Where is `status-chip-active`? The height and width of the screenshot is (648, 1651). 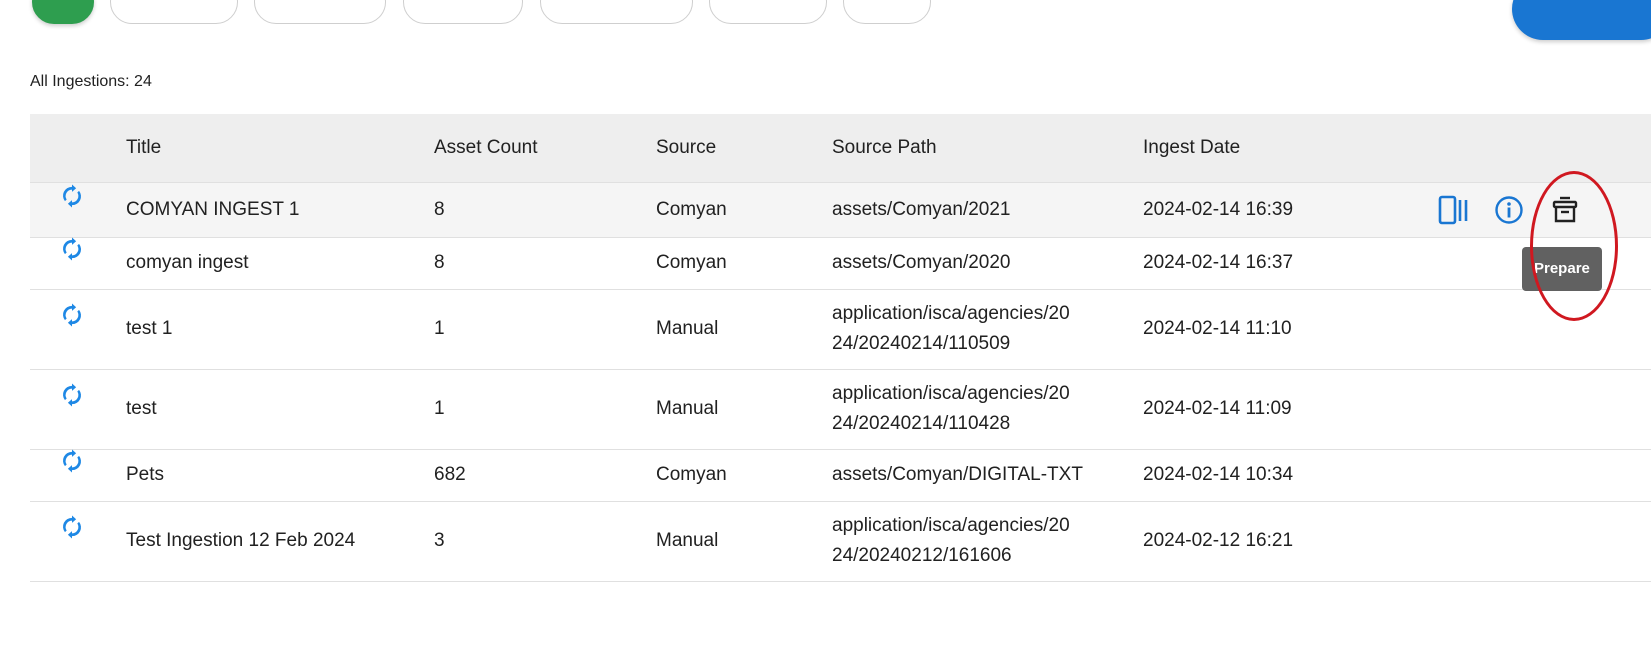
status-chip-active is located at coordinates (63, 12).